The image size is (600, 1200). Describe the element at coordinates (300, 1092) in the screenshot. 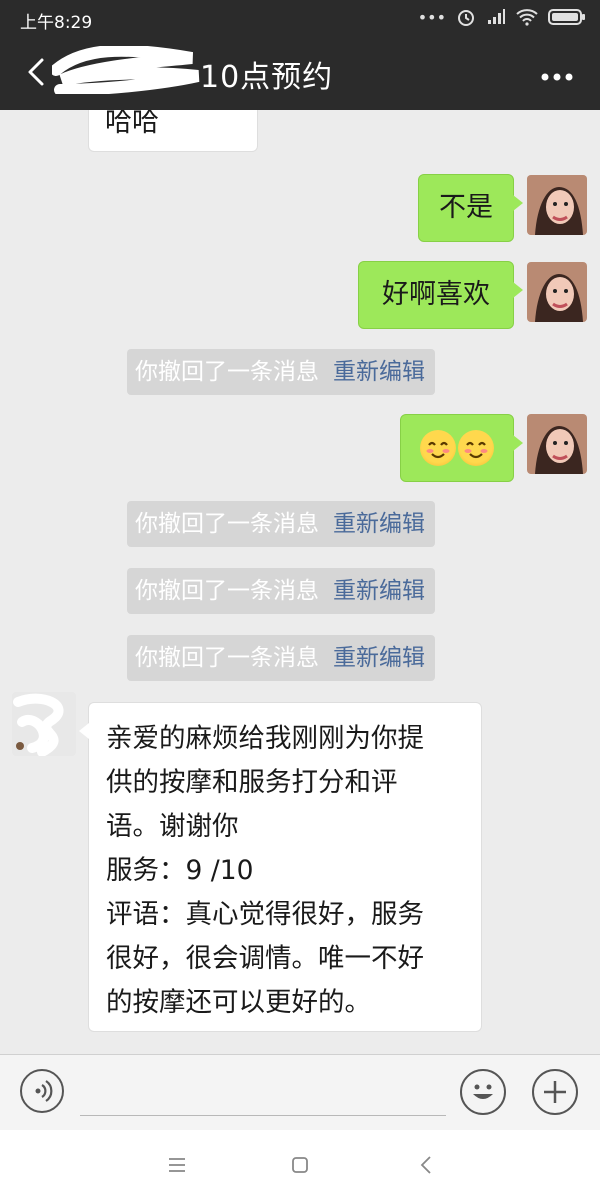

I see `input-bar` at that location.